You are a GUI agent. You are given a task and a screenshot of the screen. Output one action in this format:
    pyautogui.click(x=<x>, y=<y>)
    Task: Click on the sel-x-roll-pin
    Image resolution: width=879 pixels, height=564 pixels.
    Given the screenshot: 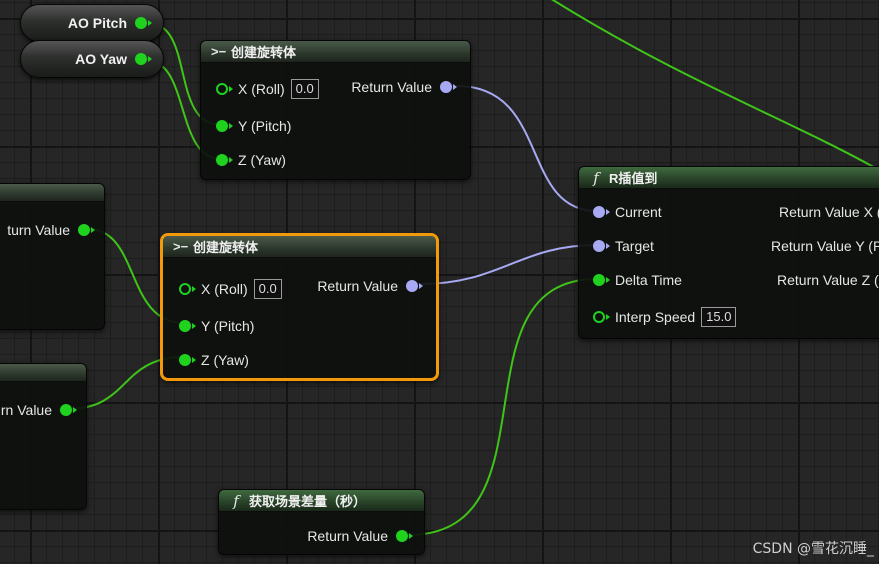 What is the action you would take?
    pyautogui.click(x=187, y=289)
    